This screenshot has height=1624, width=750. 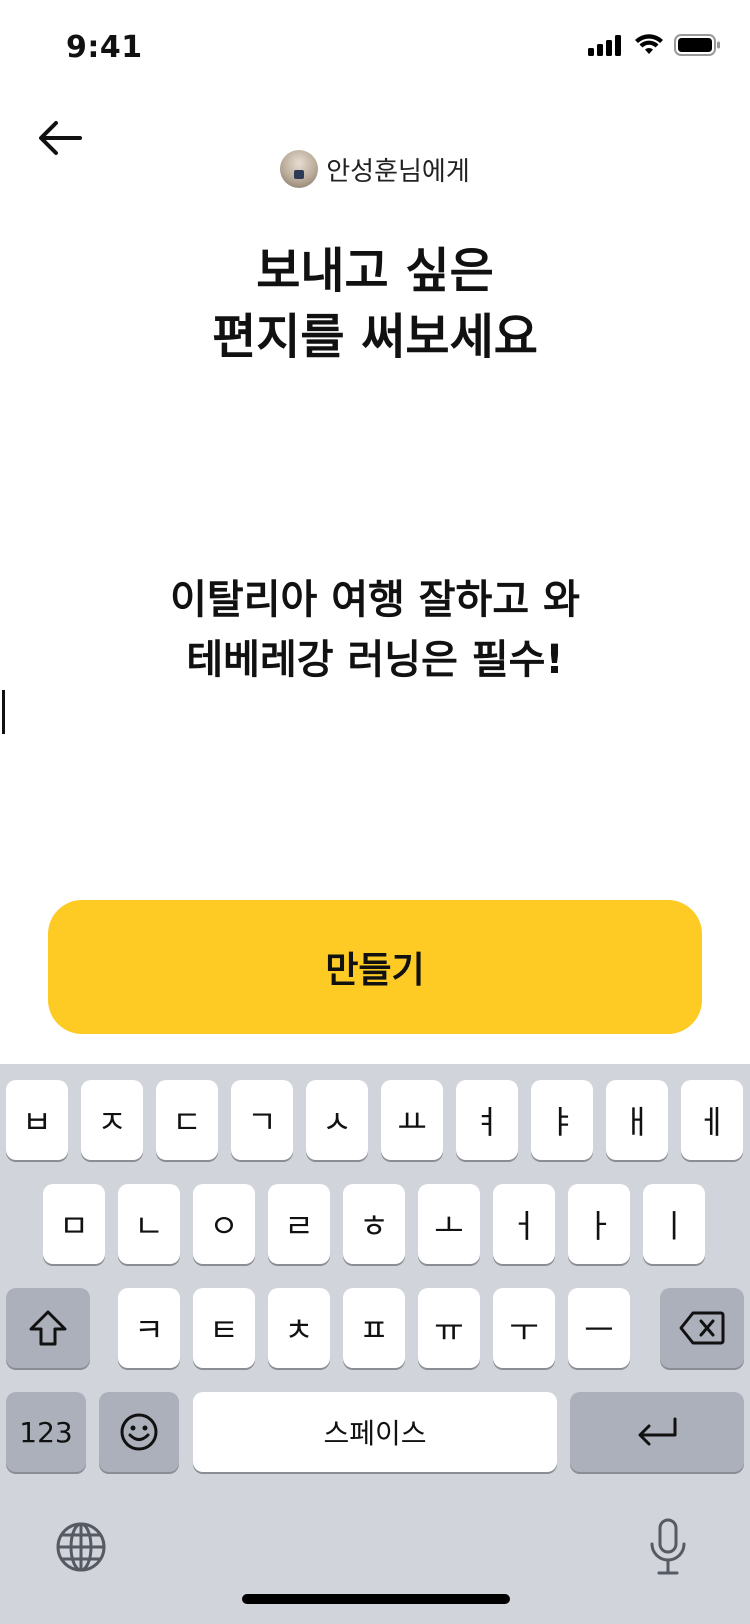 What do you see at coordinates (37, 1120) in the screenshot?
I see `key-bieup: ㅂ` at bounding box center [37, 1120].